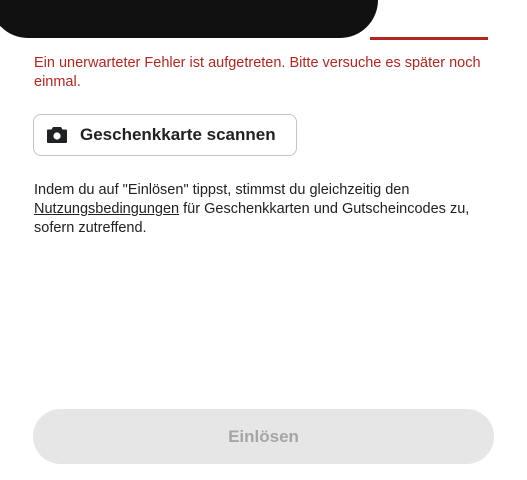 The height and width of the screenshot is (480, 527). I want to click on redeem-button: Einlösen, so click(263, 436).